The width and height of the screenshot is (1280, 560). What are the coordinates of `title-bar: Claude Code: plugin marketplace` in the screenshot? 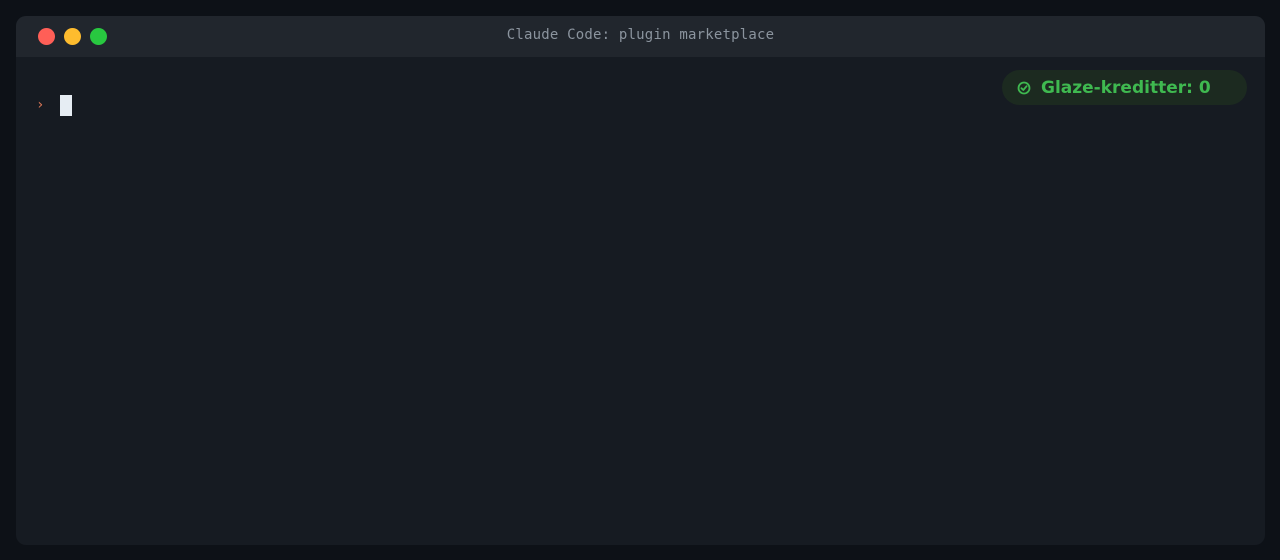 It's located at (640, 36).